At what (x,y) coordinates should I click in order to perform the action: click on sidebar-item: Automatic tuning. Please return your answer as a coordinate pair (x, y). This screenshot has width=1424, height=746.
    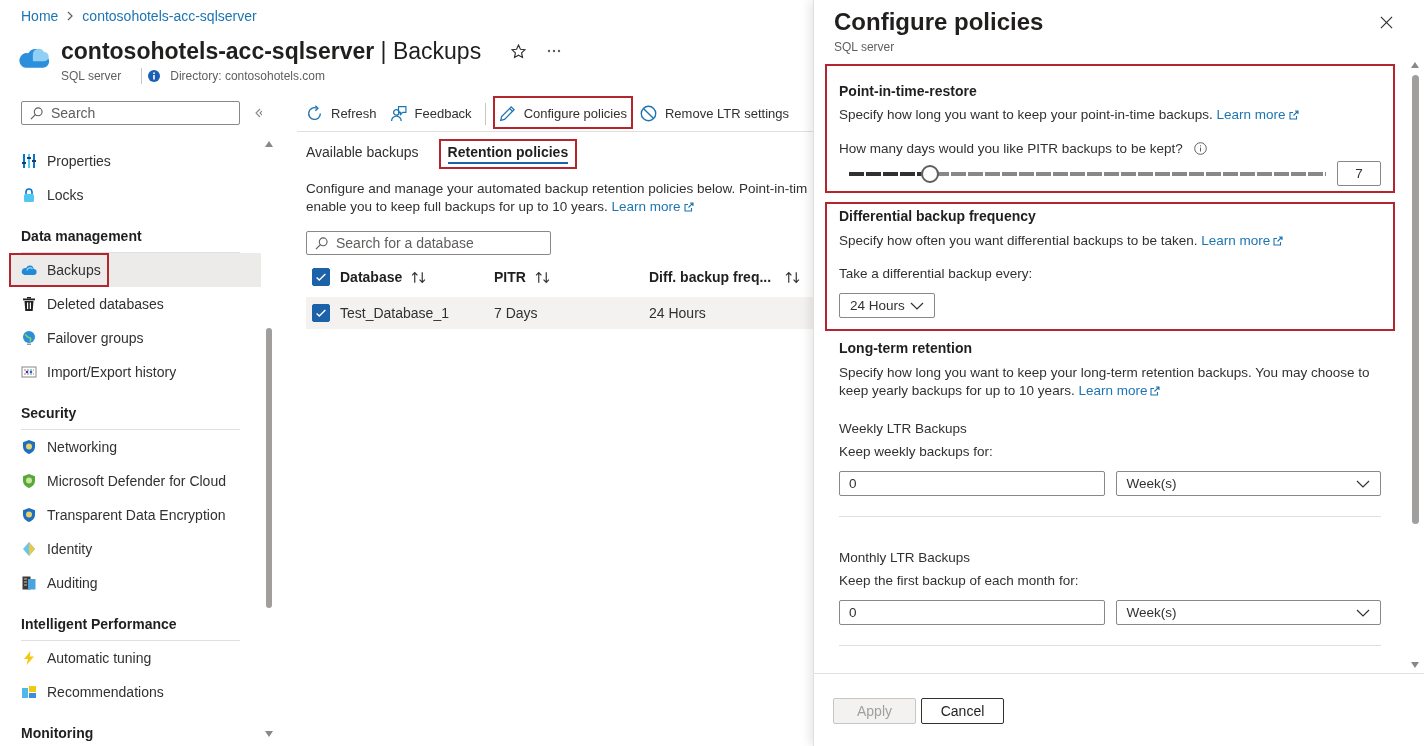
    Looking at the image, I should click on (135, 658).